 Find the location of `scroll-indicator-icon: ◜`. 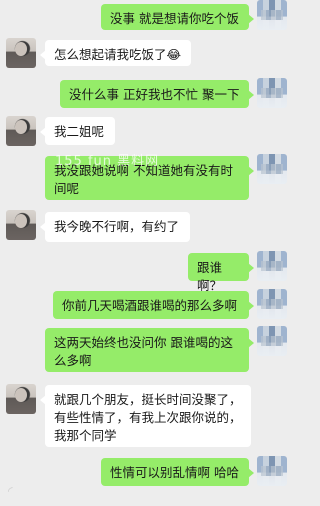

scroll-indicator-icon: ◜ is located at coordinates (10, 491).